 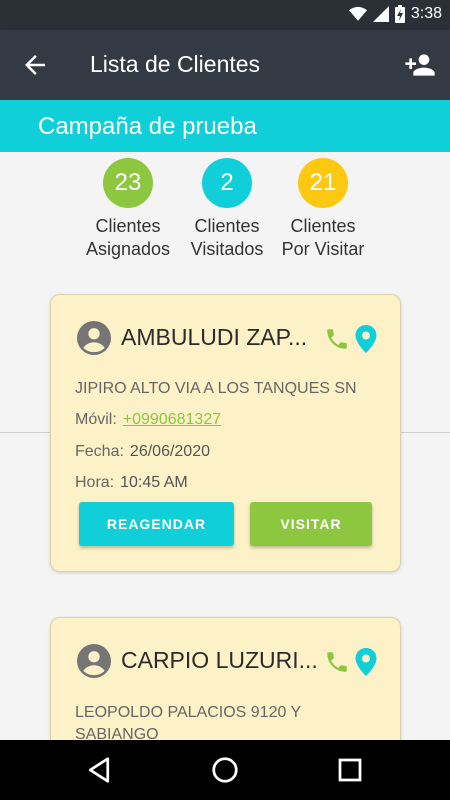 What do you see at coordinates (380, 14) in the screenshot?
I see `signal-icon` at bounding box center [380, 14].